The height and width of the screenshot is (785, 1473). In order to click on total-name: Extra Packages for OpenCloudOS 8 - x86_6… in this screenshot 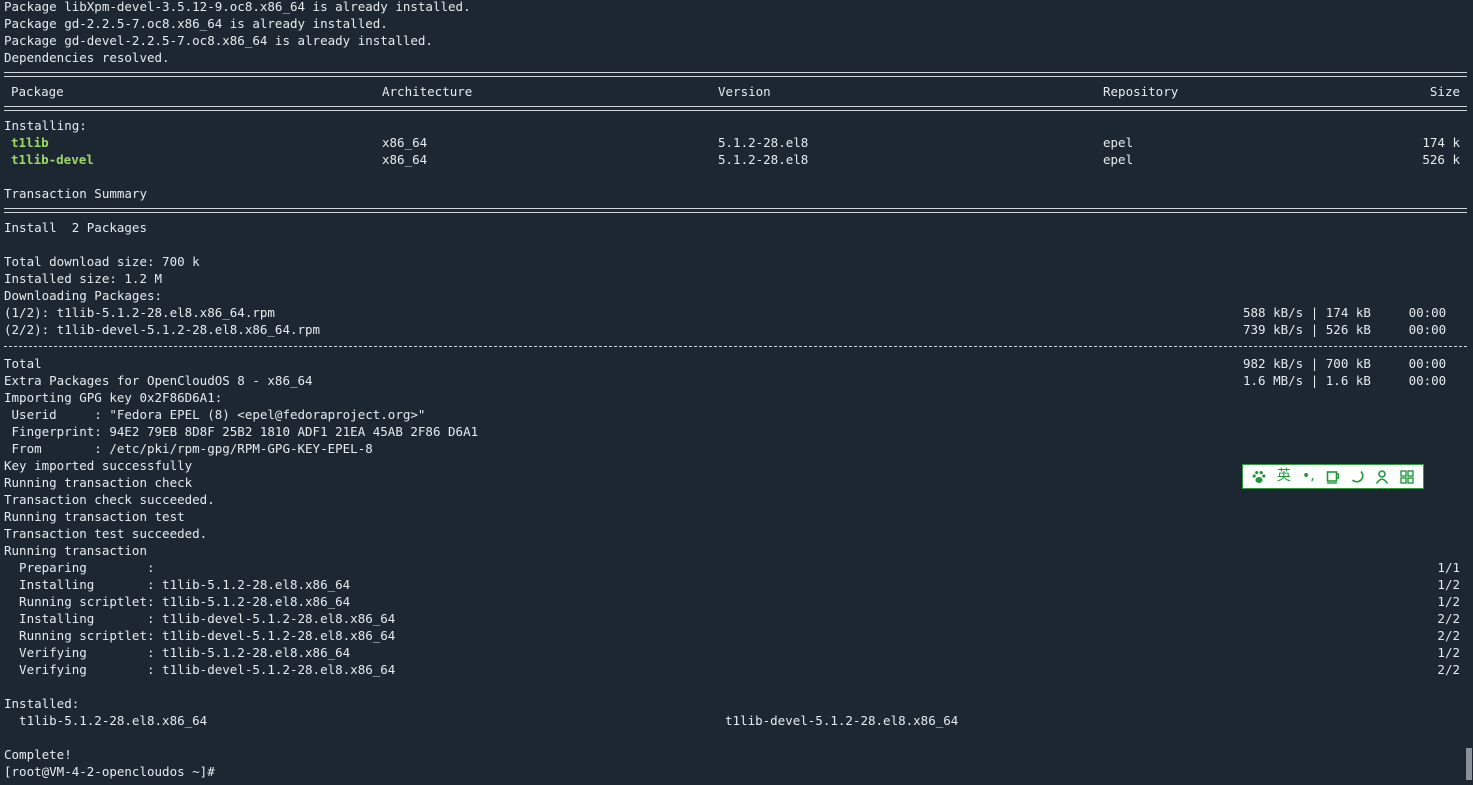, I will do `click(158, 380)`.